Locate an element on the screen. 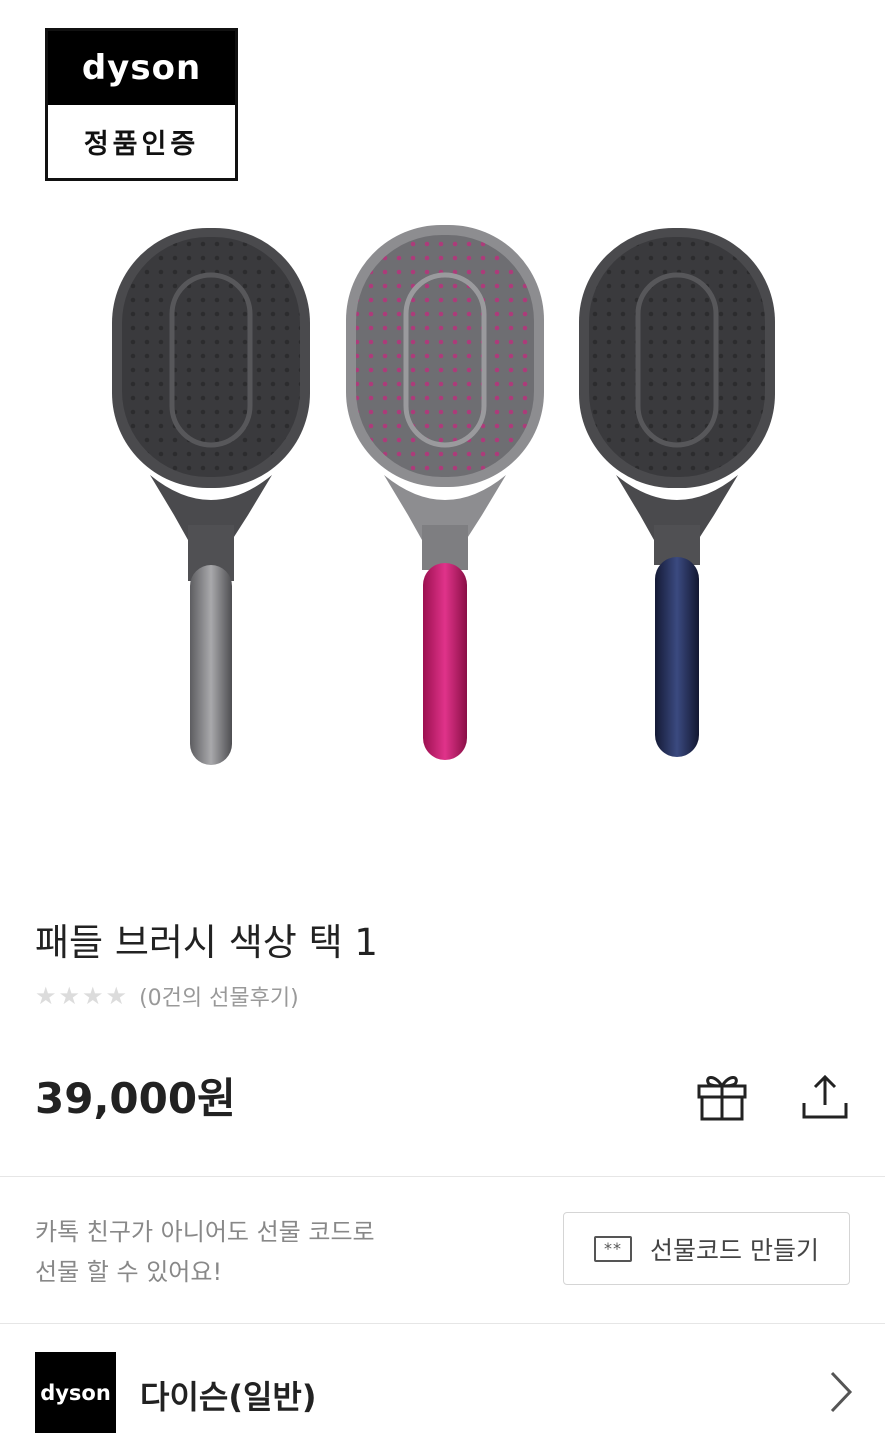 The image size is (885, 1440). brush-gray is located at coordinates (211, 496).